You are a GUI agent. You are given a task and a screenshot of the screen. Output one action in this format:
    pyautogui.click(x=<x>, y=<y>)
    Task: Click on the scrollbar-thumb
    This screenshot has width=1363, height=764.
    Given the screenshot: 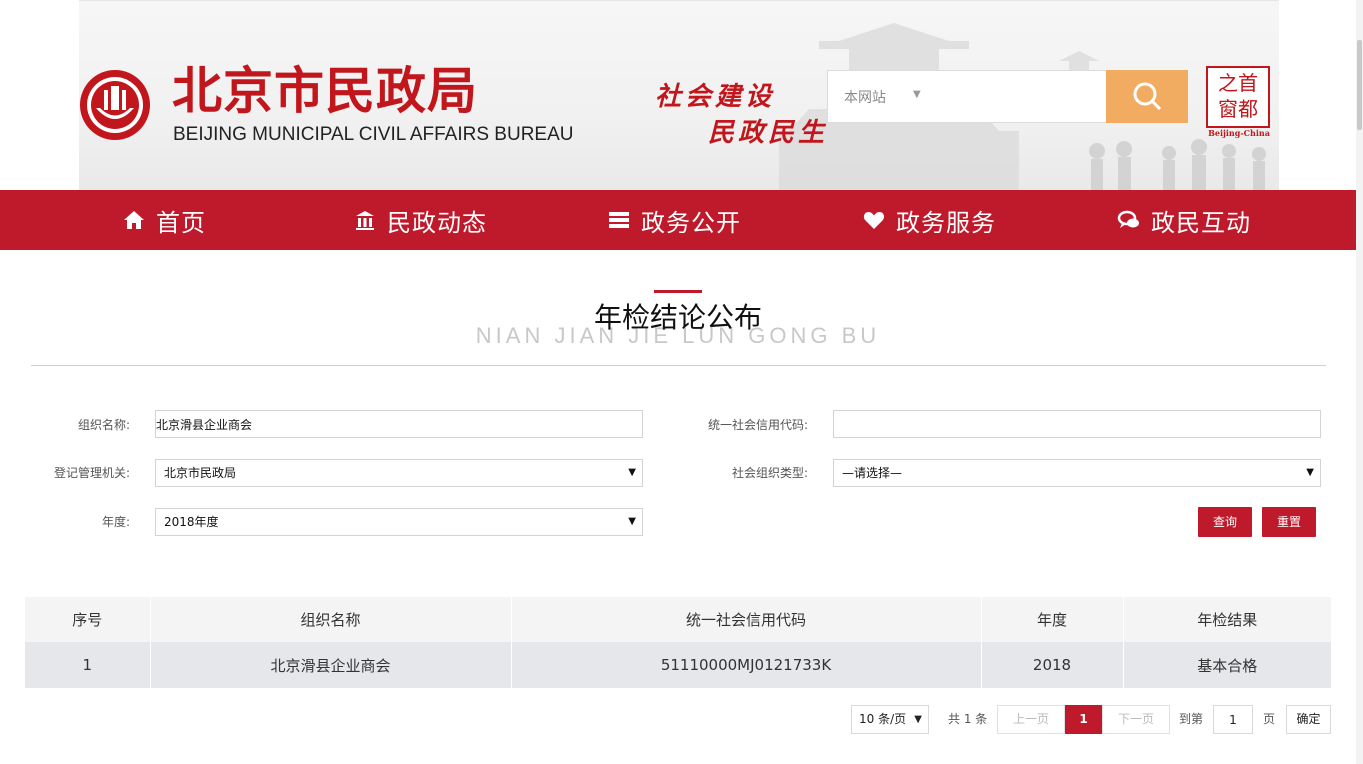 What is the action you would take?
    pyautogui.click(x=1359, y=85)
    